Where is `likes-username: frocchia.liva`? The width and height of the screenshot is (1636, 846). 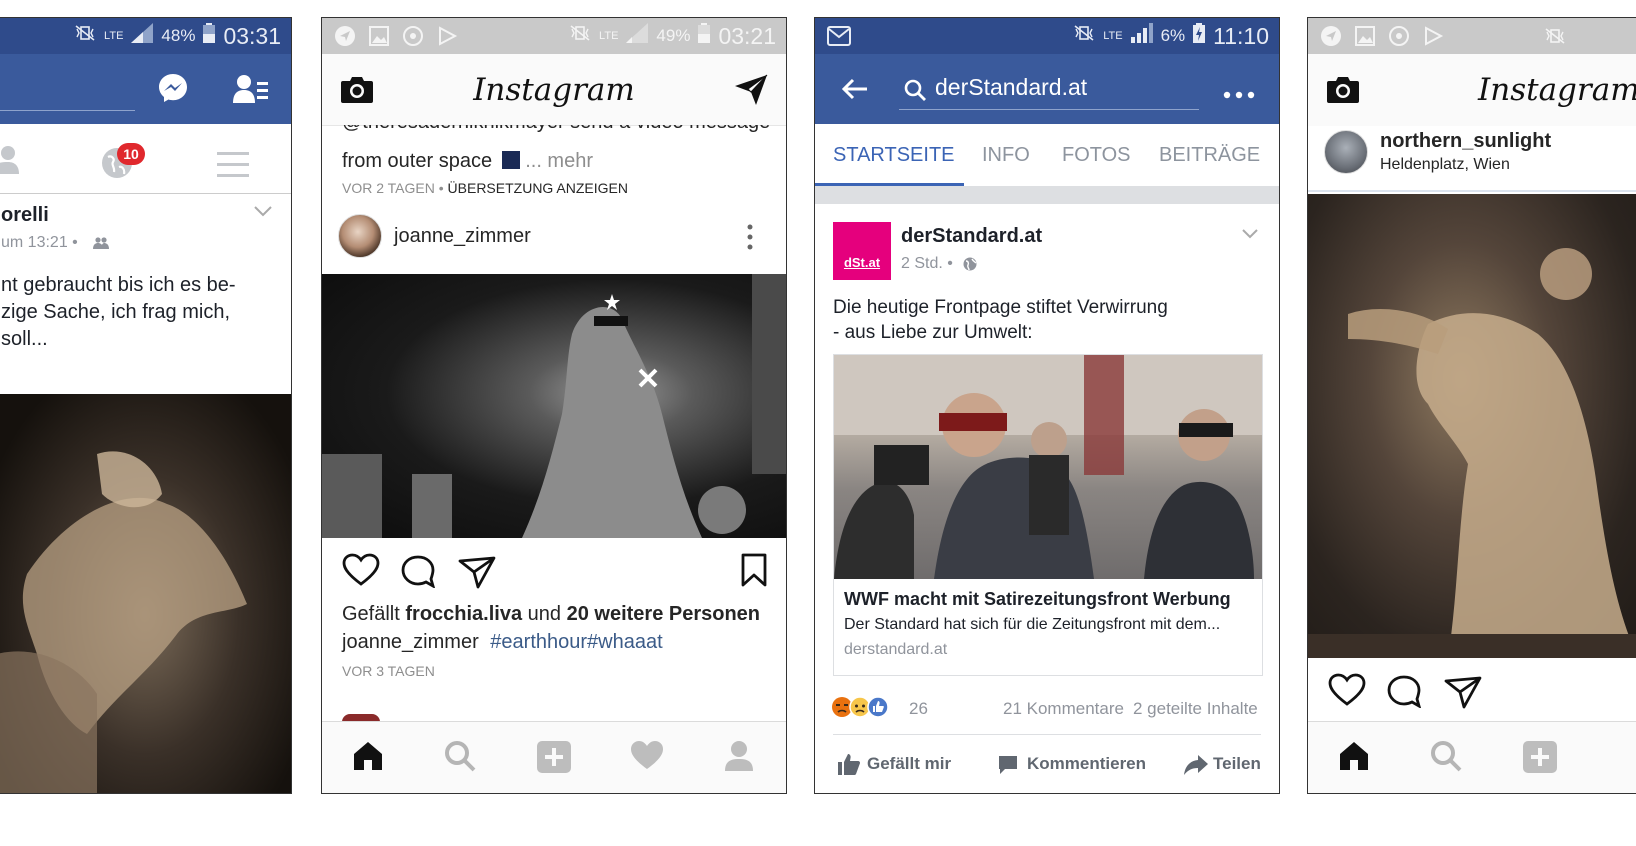 likes-username: frocchia.liva is located at coordinates (463, 614).